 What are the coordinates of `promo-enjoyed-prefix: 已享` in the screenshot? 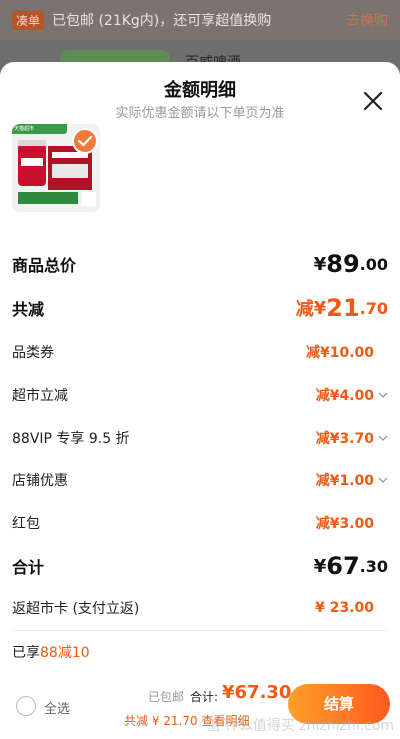 It's located at (26, 653).